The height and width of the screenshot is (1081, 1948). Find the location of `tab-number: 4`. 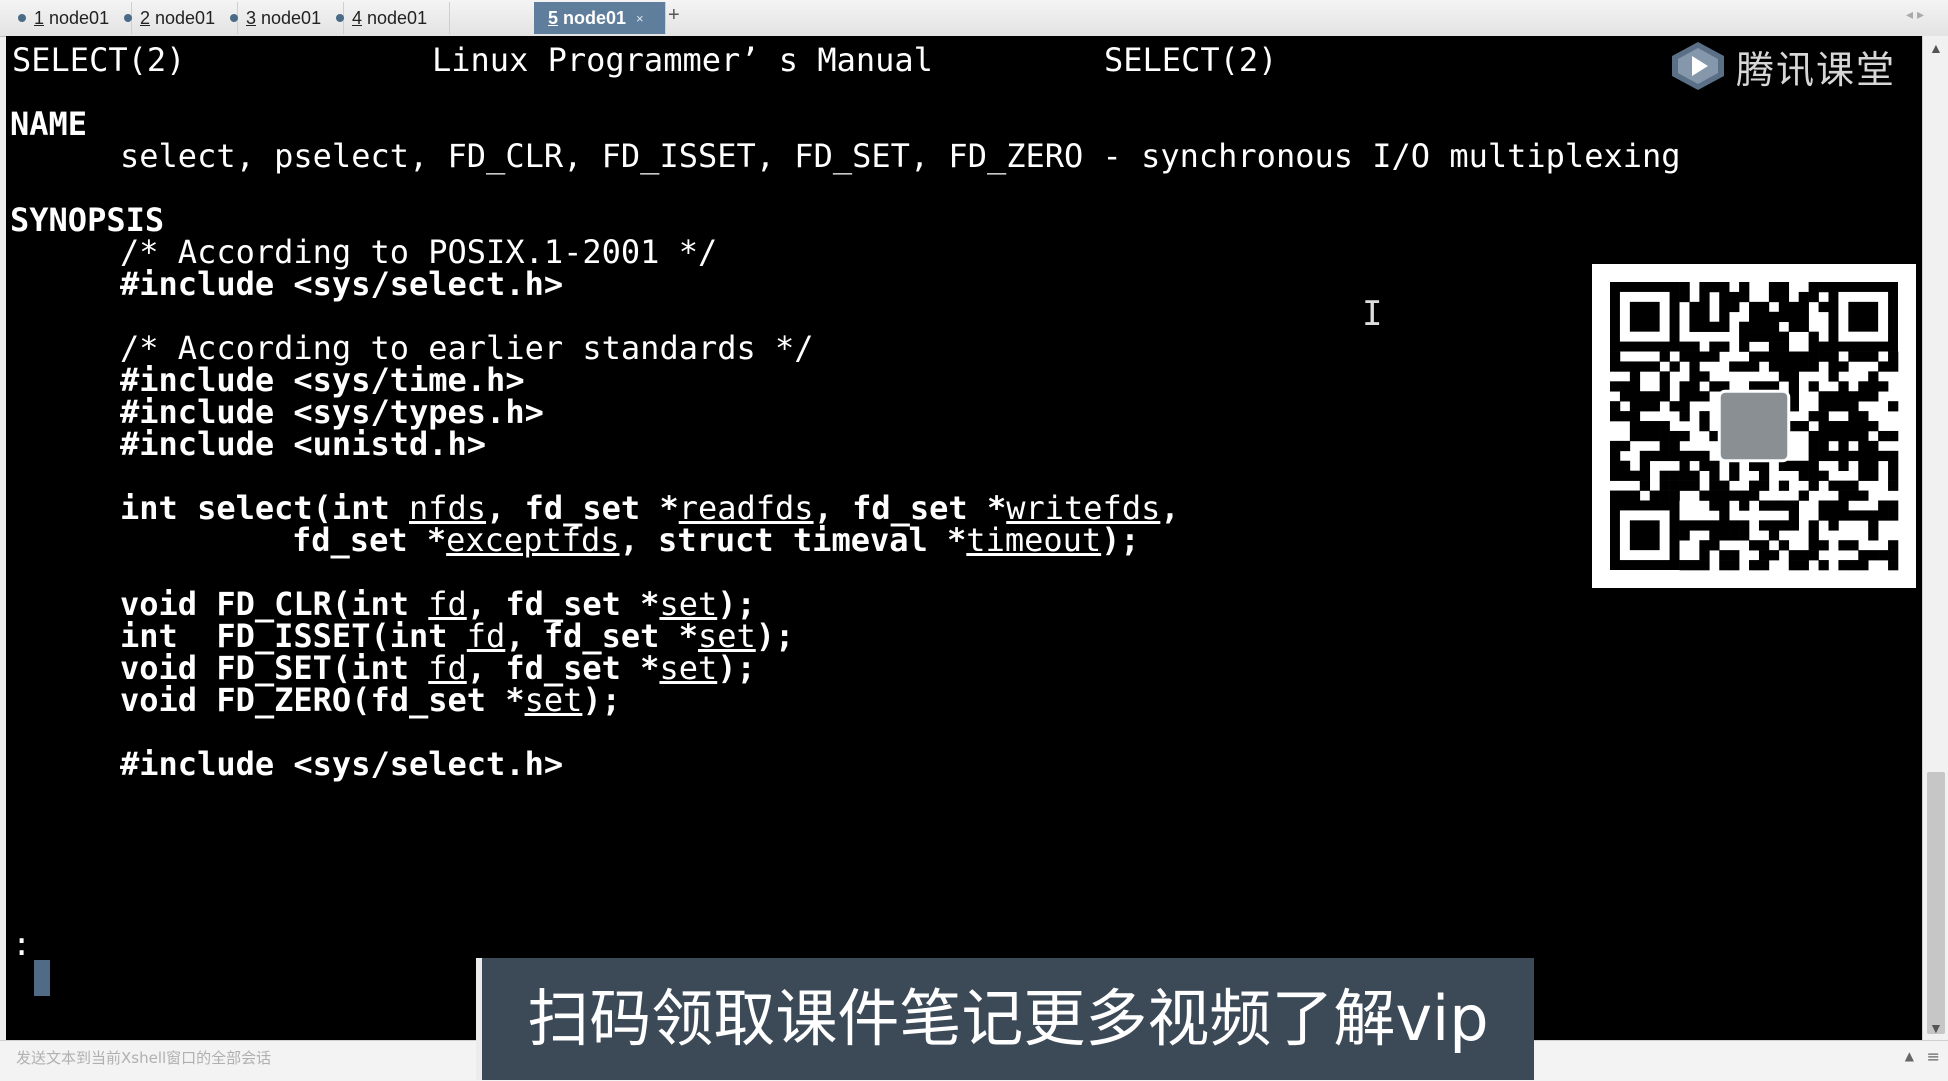

tab-number: 4 is located at coordinates (357, 17).